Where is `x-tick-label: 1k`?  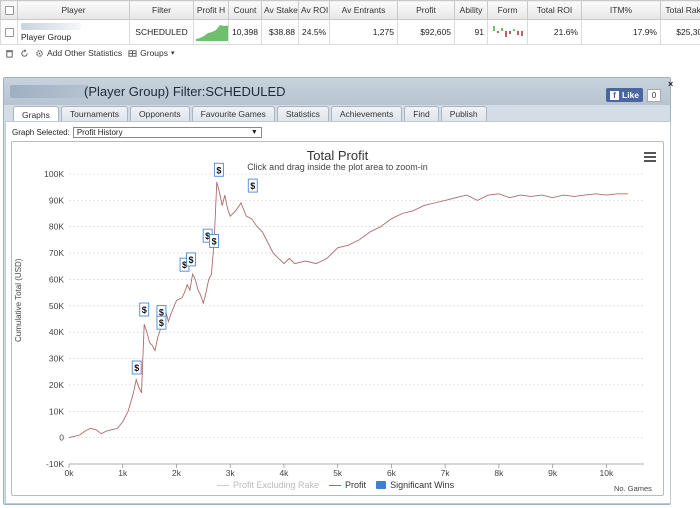 x-tick-label: 1k is located at coordinates (123, 473).